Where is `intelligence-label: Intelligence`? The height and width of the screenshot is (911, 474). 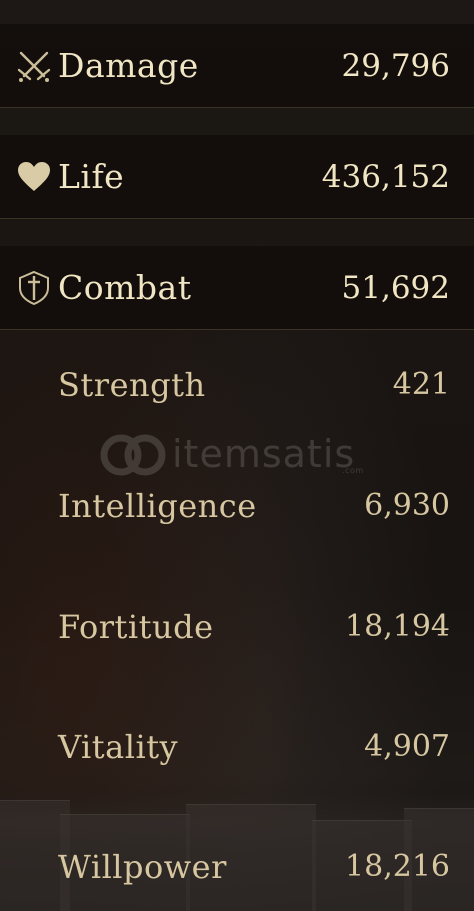 intelligence-label: Intelligence is located at coordinates (157, 506).